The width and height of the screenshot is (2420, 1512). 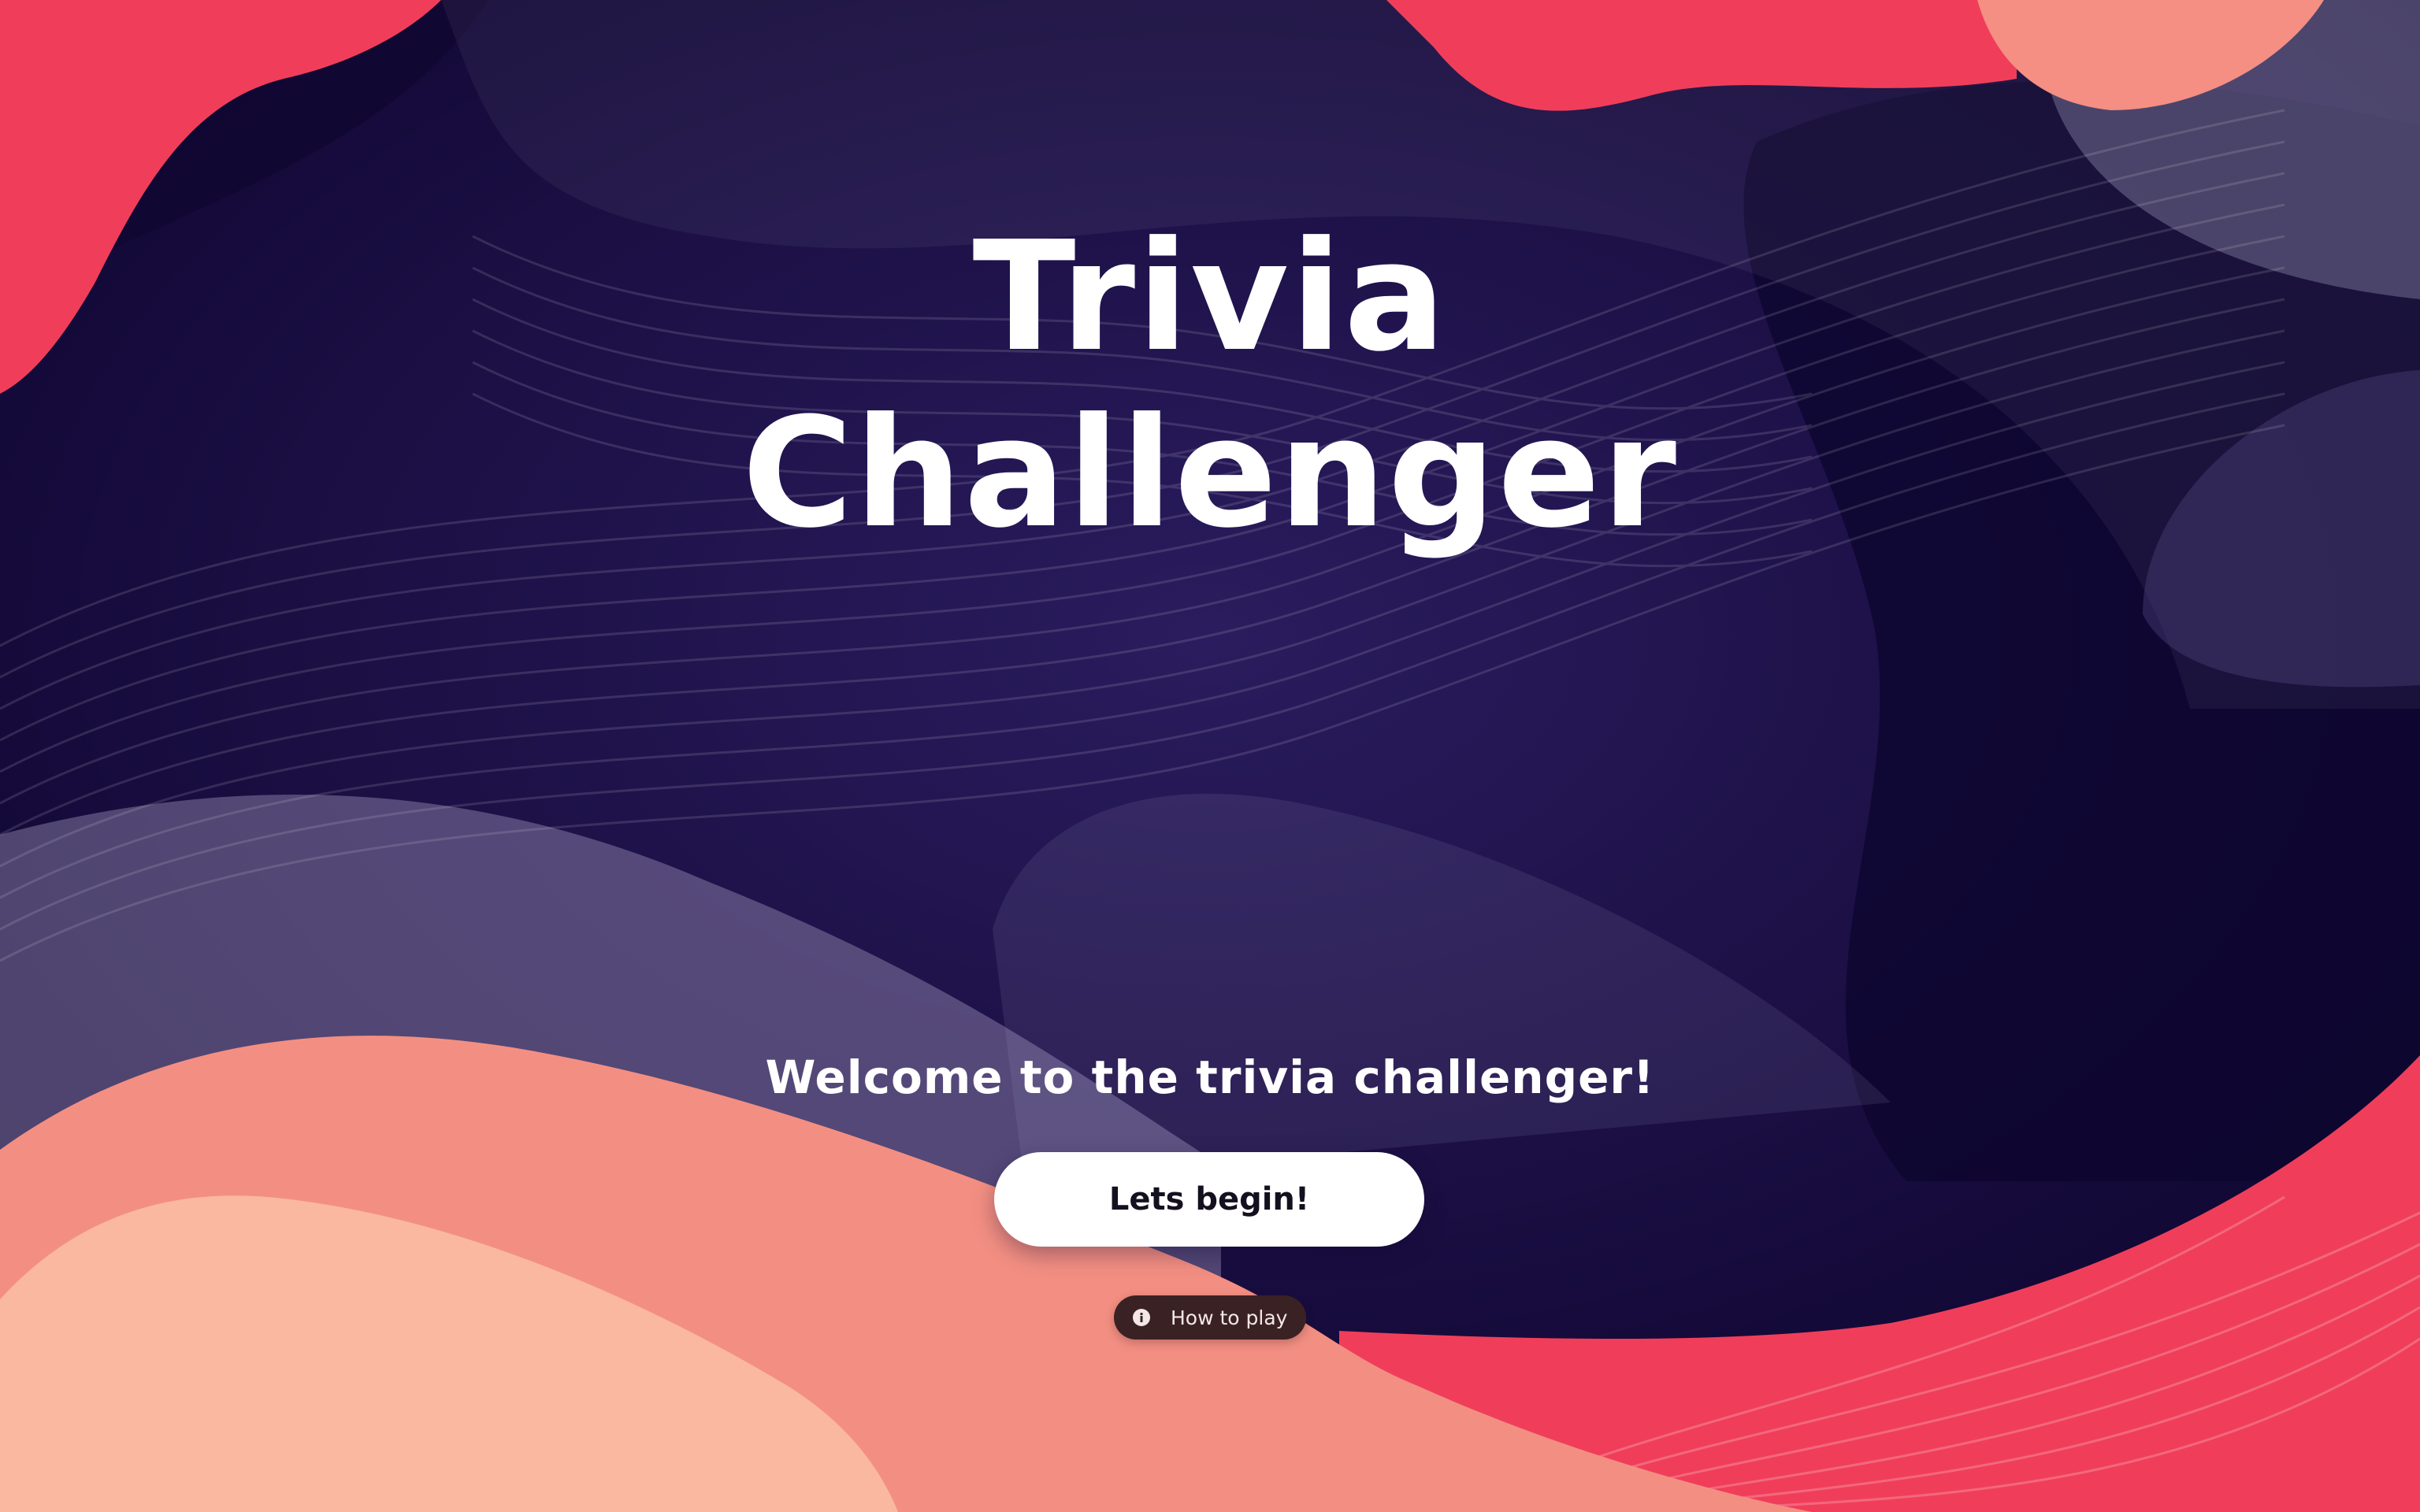 I want to click on welcome-message: Welcome to the trivia challenger!, so click(x=1210, y=1077).